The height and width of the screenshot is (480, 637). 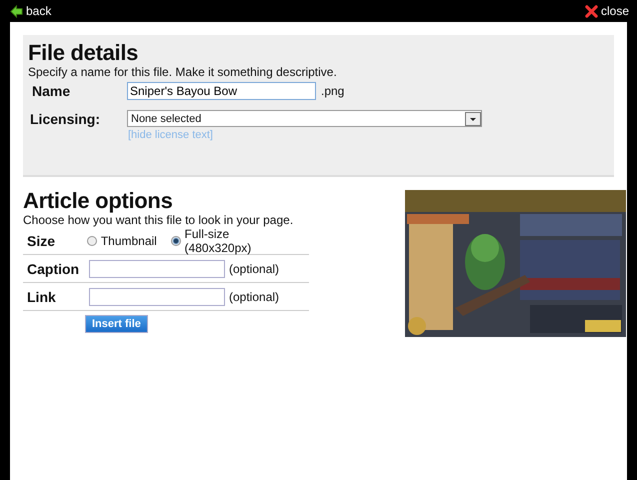 I want to click on section-title: File details, so click(x=84, y=53).